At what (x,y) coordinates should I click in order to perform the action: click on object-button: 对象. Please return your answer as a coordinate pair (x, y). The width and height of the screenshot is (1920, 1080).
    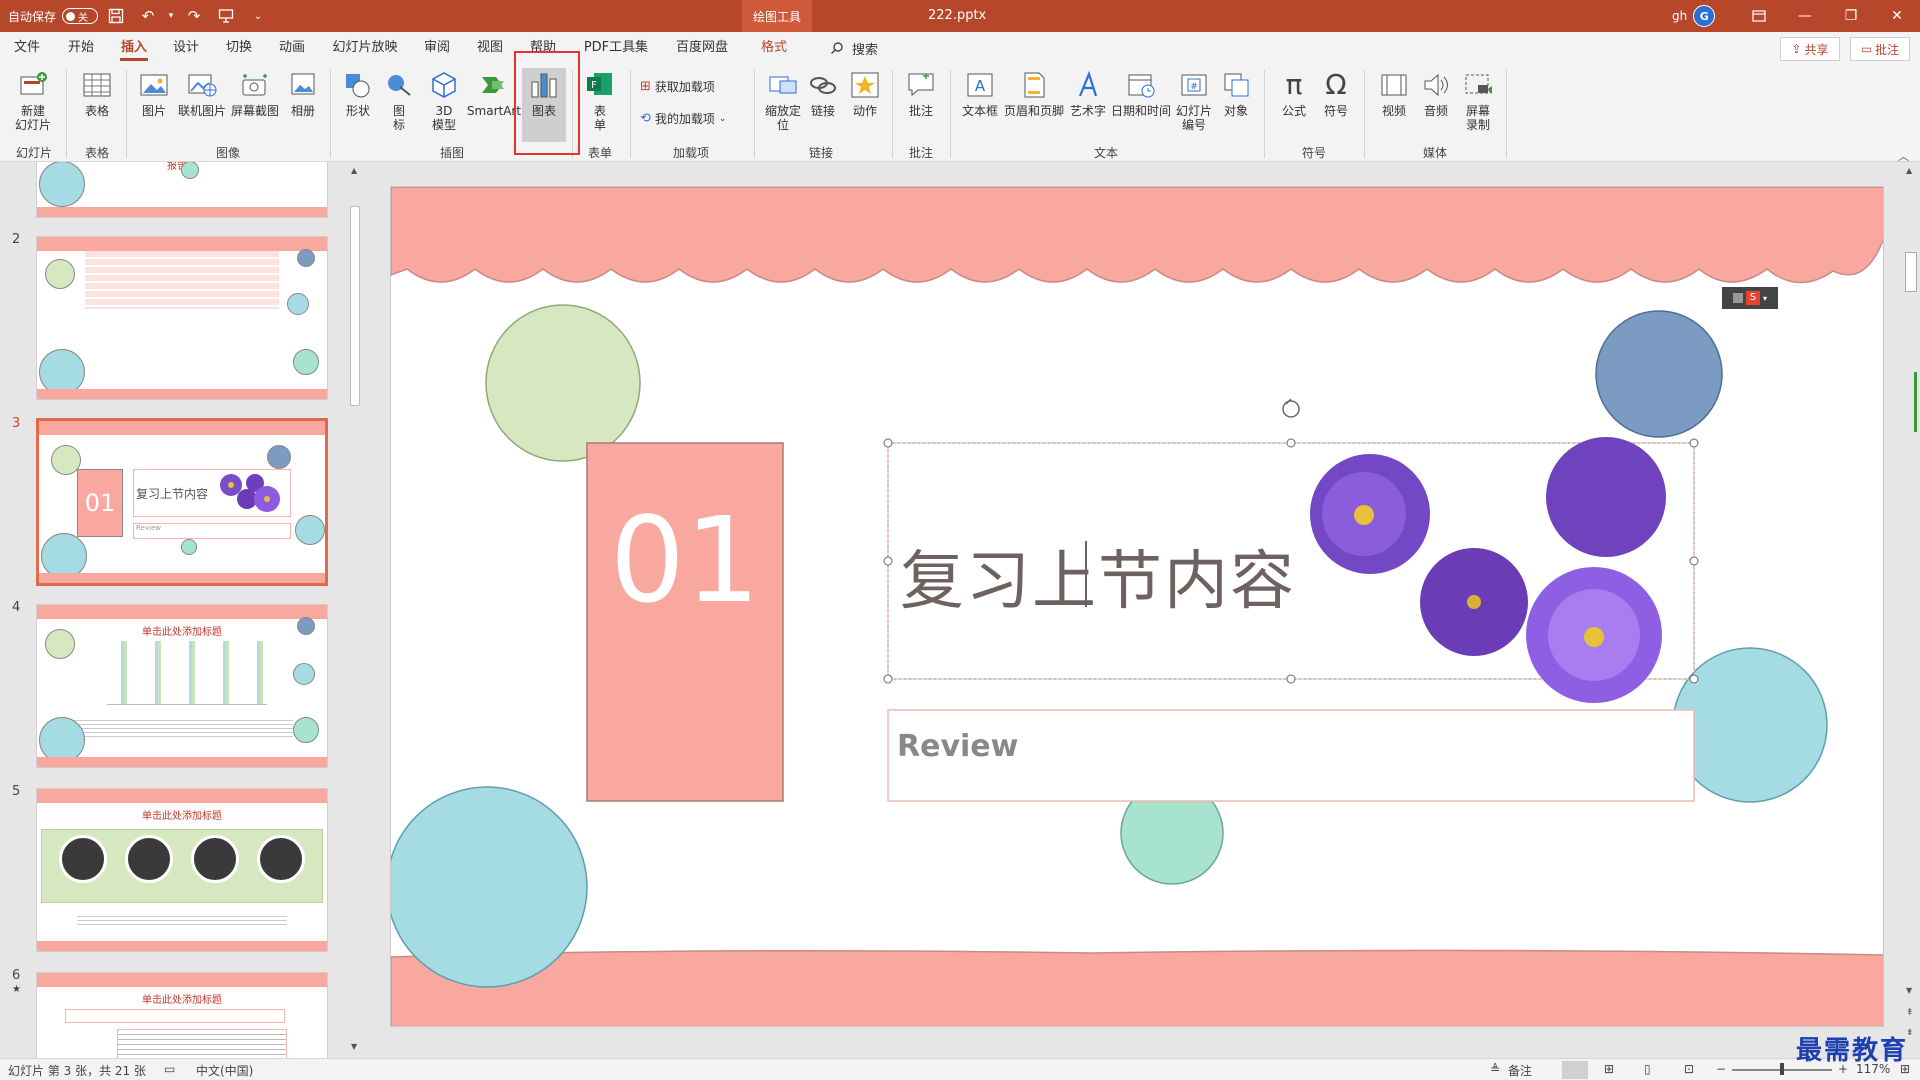
    Looking at the image, I should click on (1236, 93).